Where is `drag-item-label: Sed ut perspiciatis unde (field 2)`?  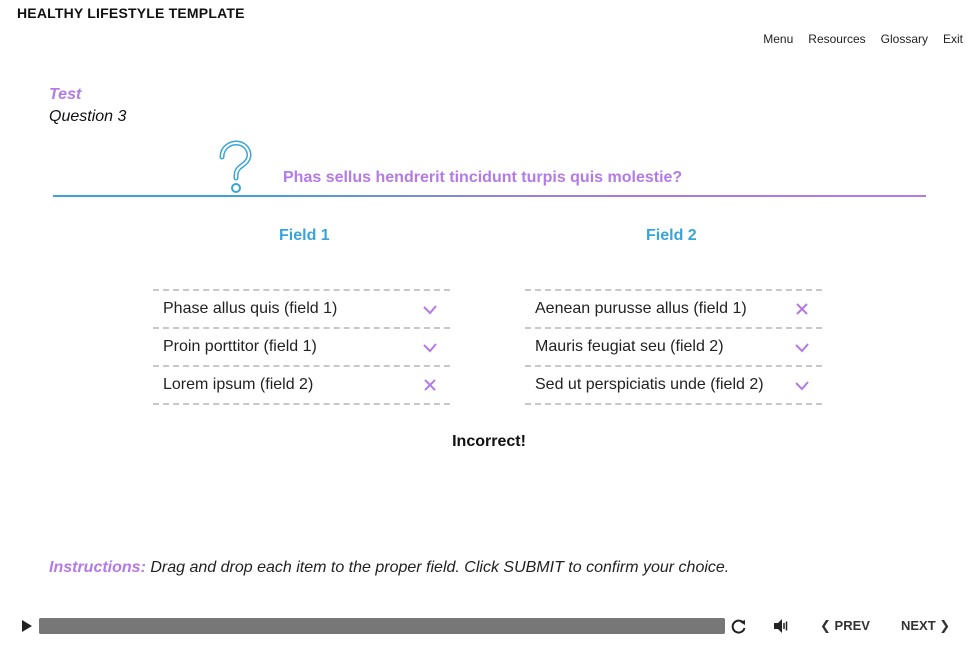 drag-item-label: Sed ut perspiciatis unde (field 2) is located at coordinates (649, 384).